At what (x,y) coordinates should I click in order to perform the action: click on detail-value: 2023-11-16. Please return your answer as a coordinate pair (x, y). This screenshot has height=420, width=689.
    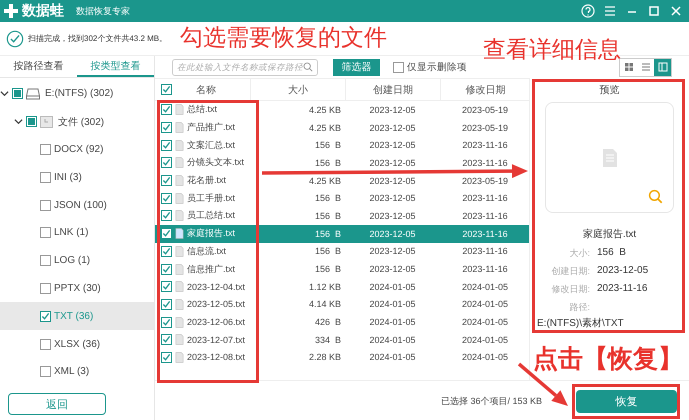
    Looking at the image, I should click on (622, 289).